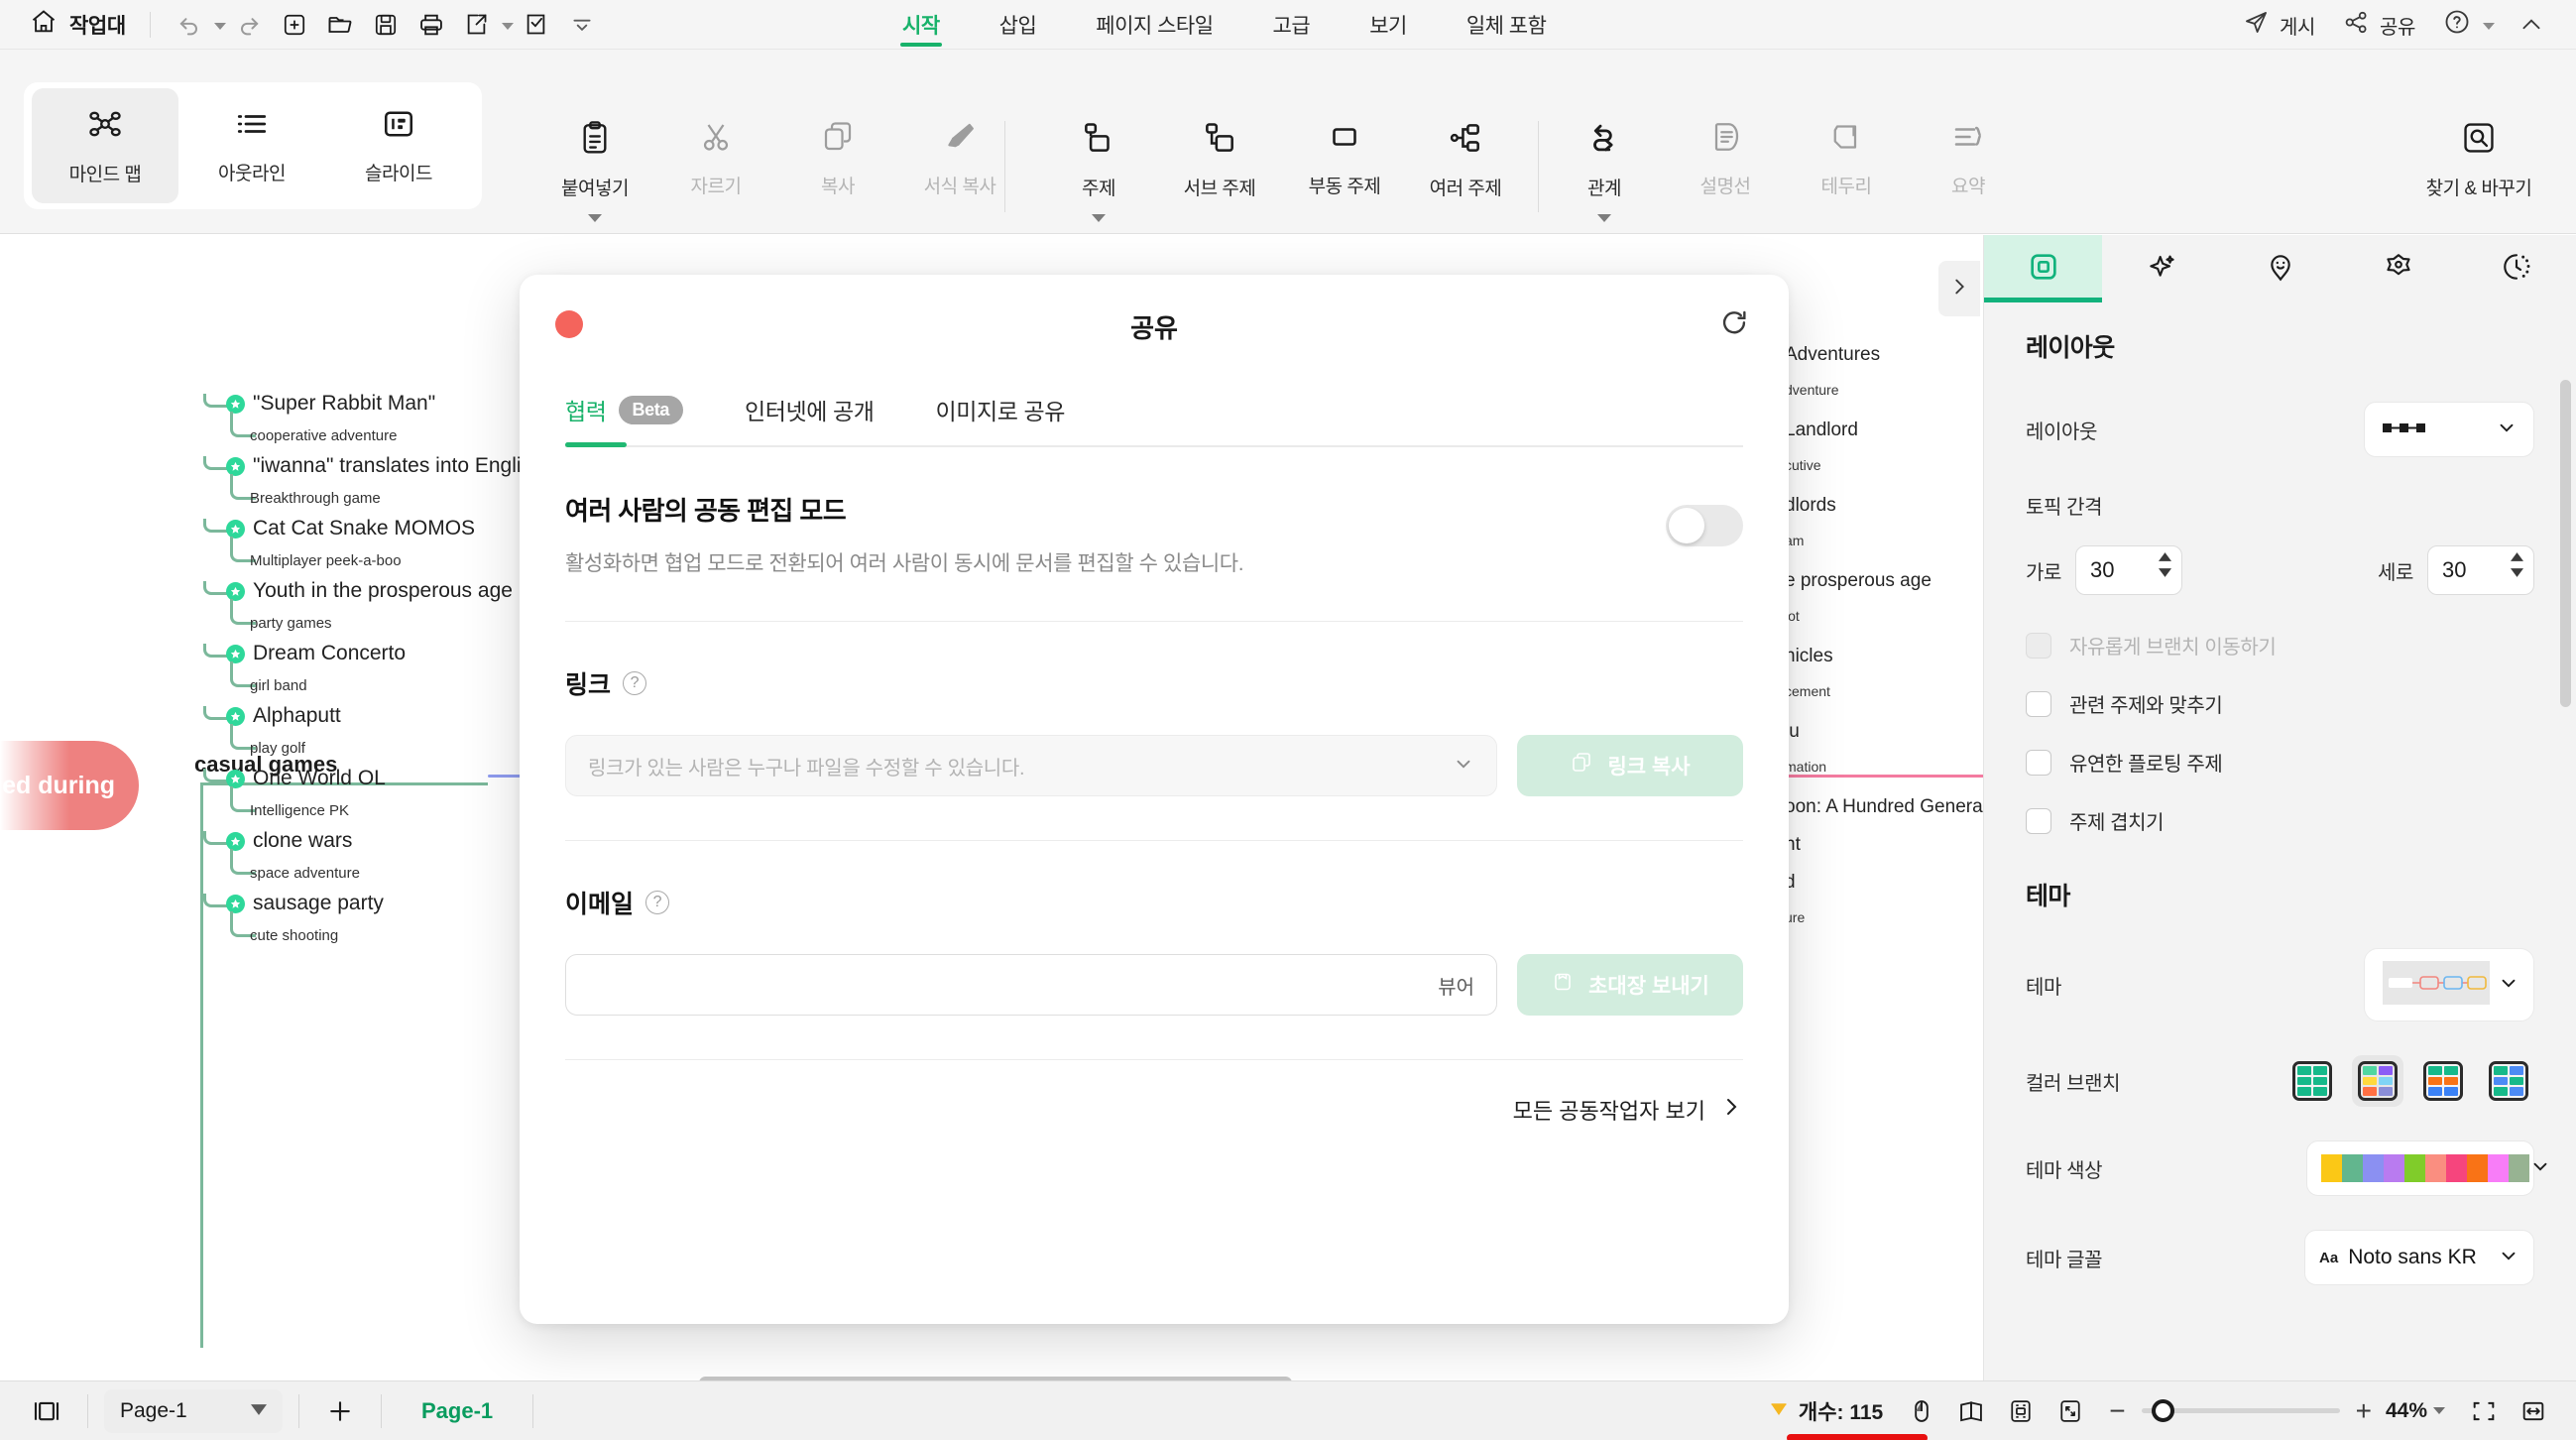  I want to click on panel-tab-style, so click(2398, 268).